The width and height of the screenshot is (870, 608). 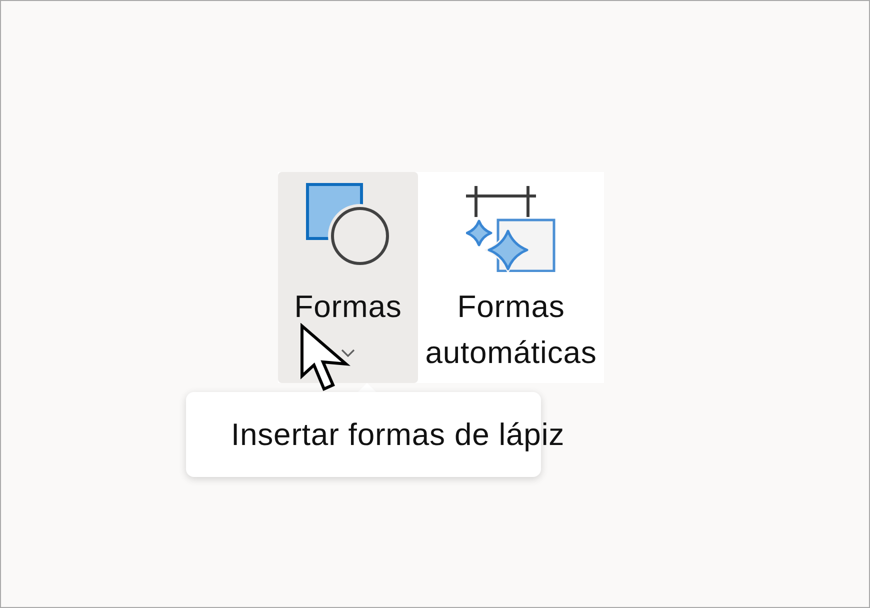 I want to click on square-circle-icon, so click(x=348, y=224).